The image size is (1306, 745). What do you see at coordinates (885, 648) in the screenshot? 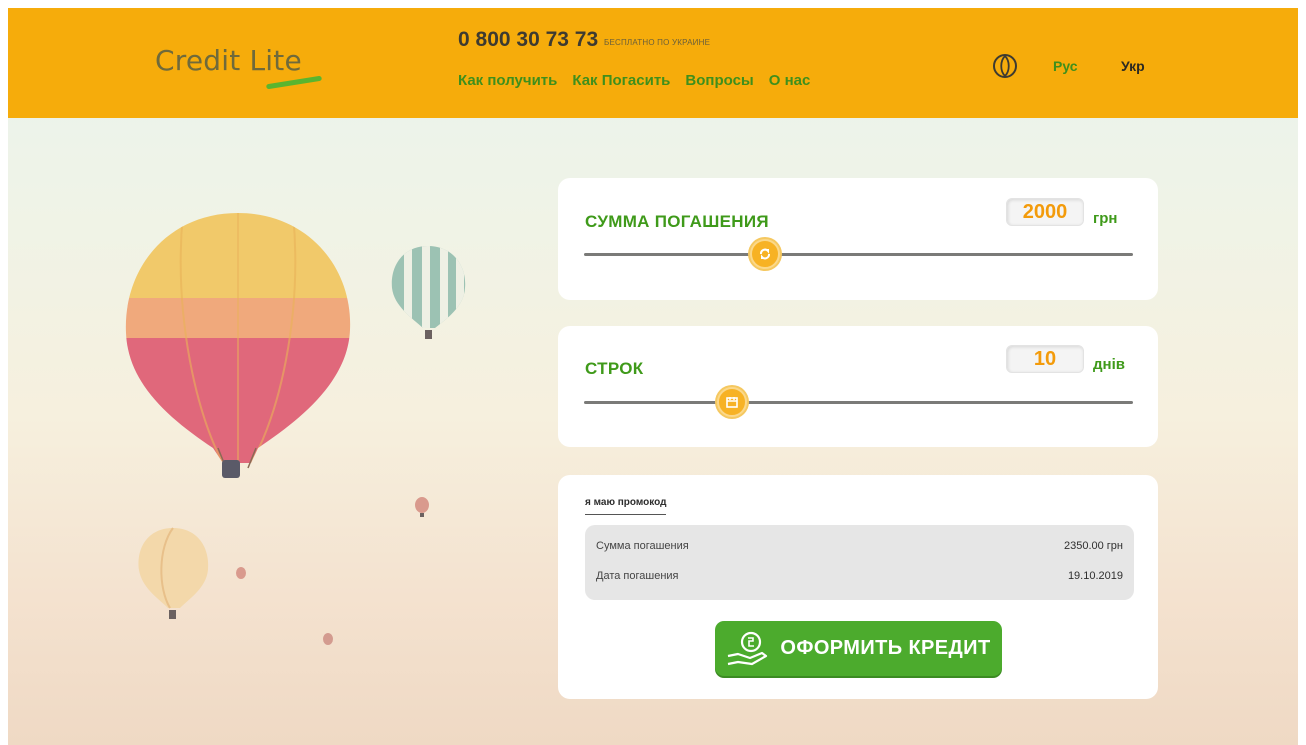
I see `apply-credit-label: ОФОРМИТЬ КРЕДИТ` at bounding box center [885, 648].